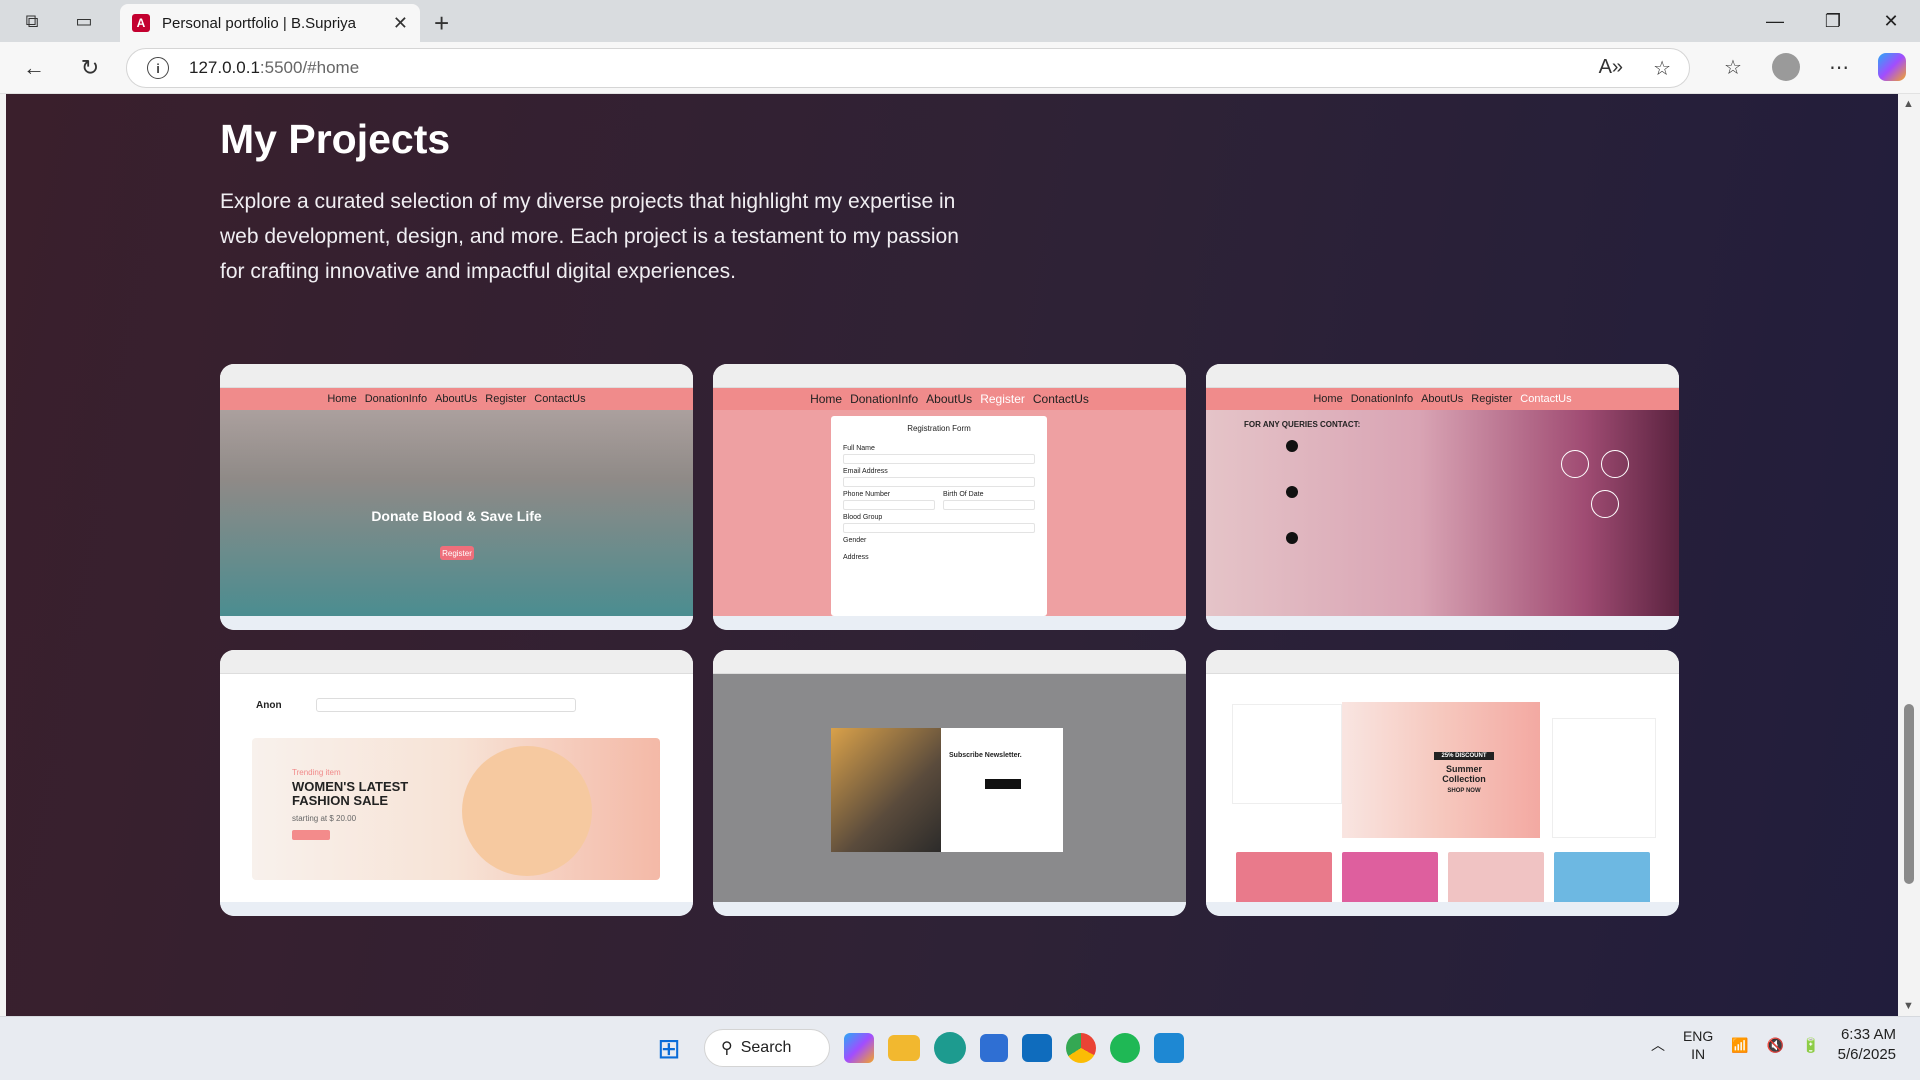 The width and height of the screenshot is (1920, 1080). I want to click on scrollbar-thumb, so click(1909, 794).